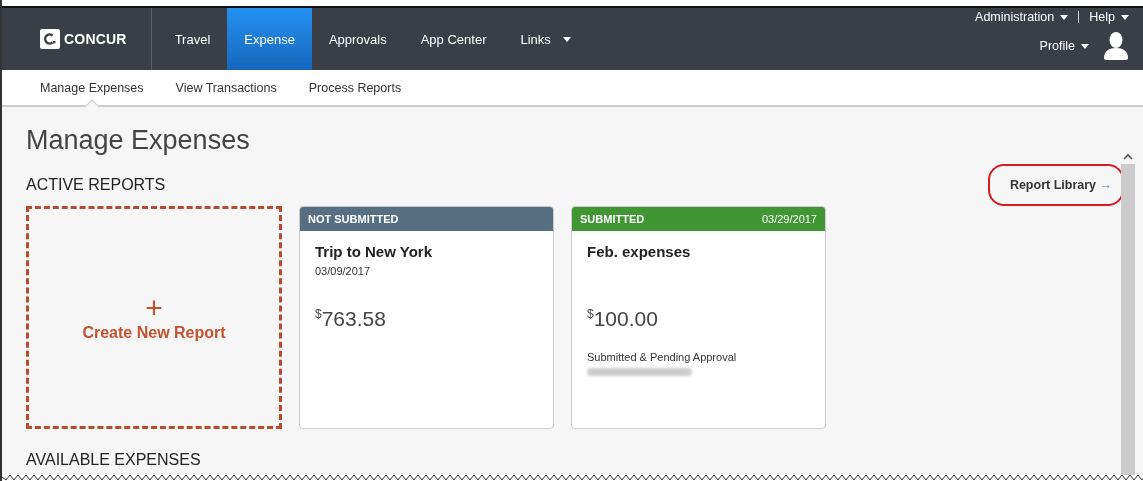  I want to click on menu-link: Help, so click(1109, 17).